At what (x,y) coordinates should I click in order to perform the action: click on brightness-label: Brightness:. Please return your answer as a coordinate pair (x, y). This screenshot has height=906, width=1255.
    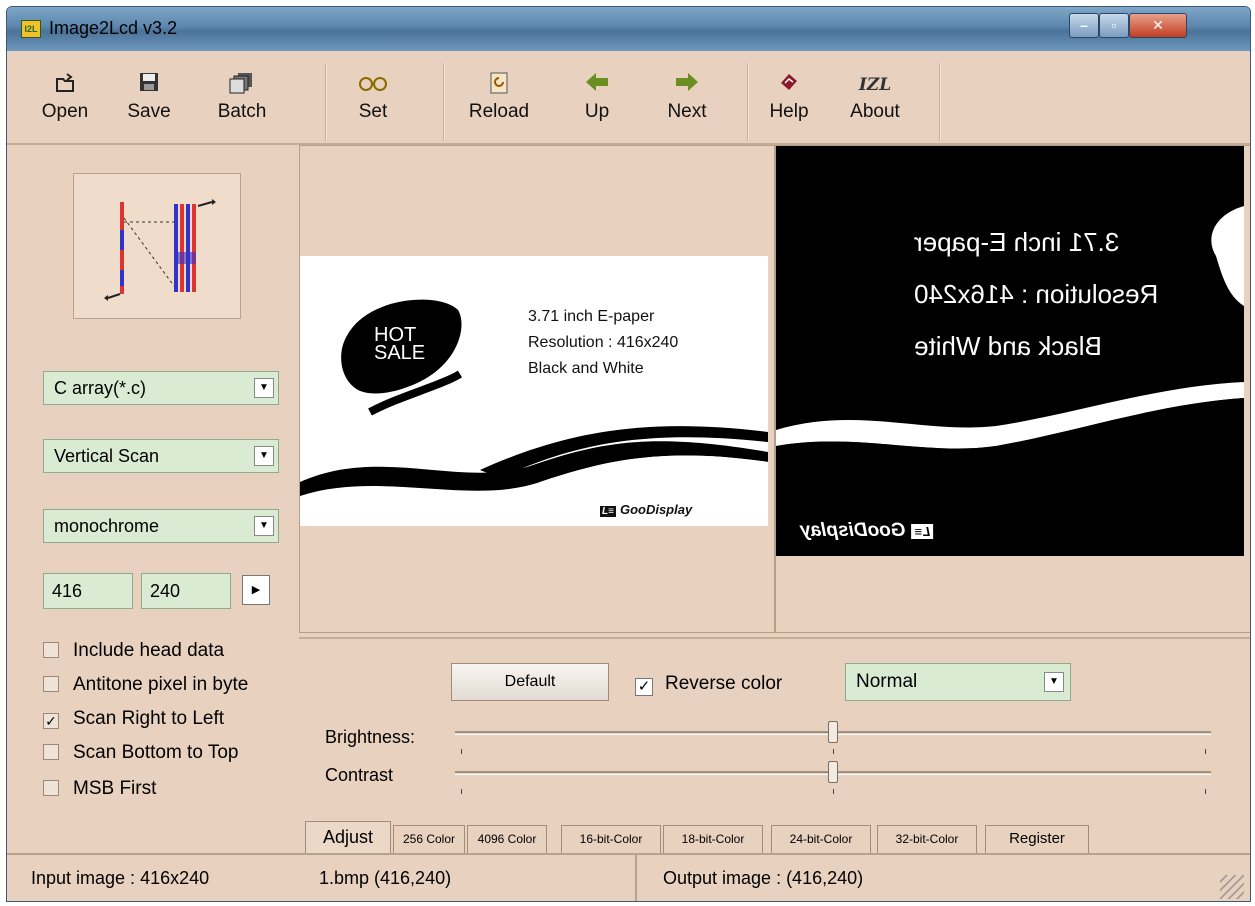
    Looking at the image, I should click on (370, 737).